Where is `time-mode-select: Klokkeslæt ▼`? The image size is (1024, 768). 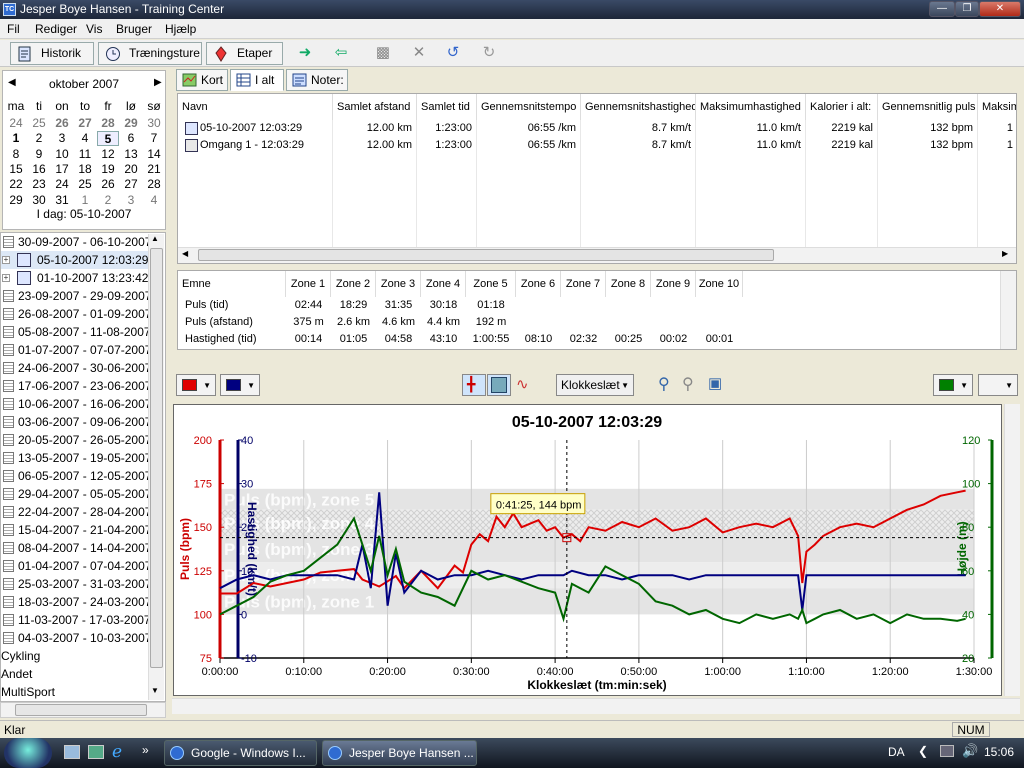
time-mode-select: Klokkeslæt ▼ is located at coordinates (595, 385).